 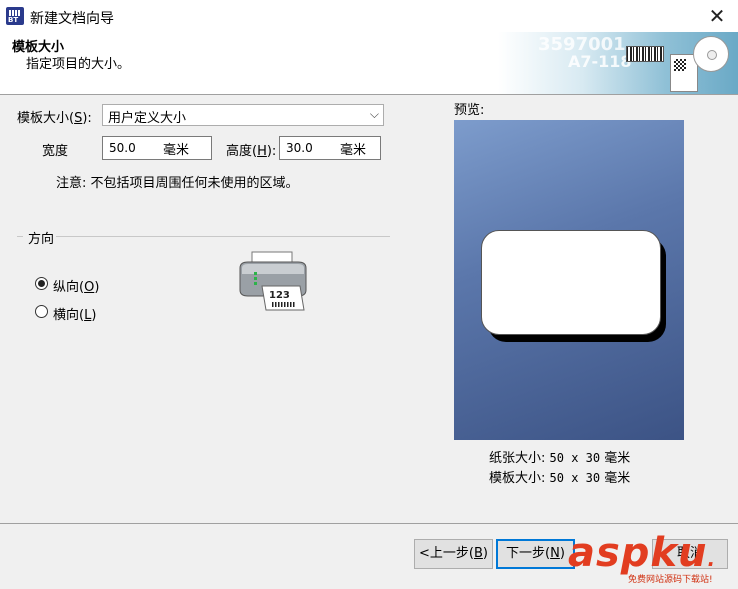 I want to click on qr-code-icon, so click(x=680, y=65).